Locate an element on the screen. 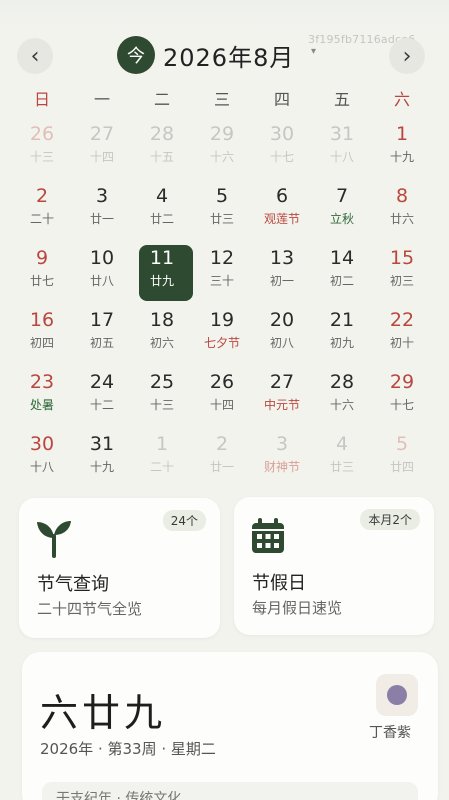 The height and width of the screenshot is (800, 449). lunar-day-label: 廿四 is located at coordinates (401, 467).